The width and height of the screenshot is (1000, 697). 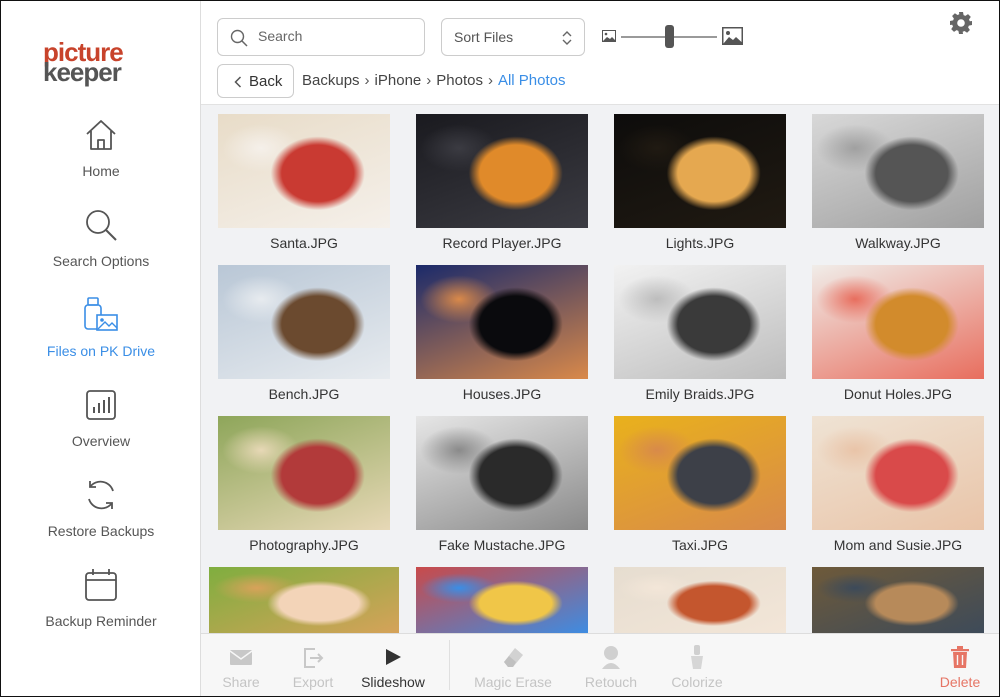 I want to click on breadcrumb-iphone: iPhone, so click(x=398, y=80).